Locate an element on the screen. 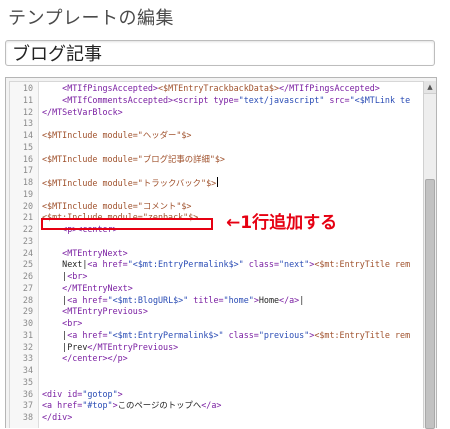 The height and width of the screenshot is (429, 450). code-text: </div> is located at coordinates (57, 418).